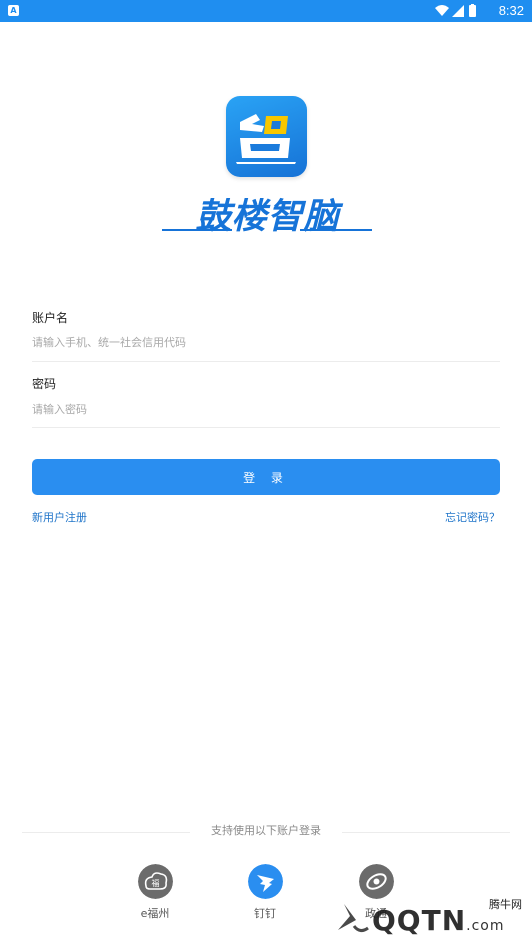 Image resolution: width=532 pixels, height=946 pixels. What do you see at coordinates (376, 881) in the screenshot?
I see `zhengtong-icon` at bounding box center [376, 881].